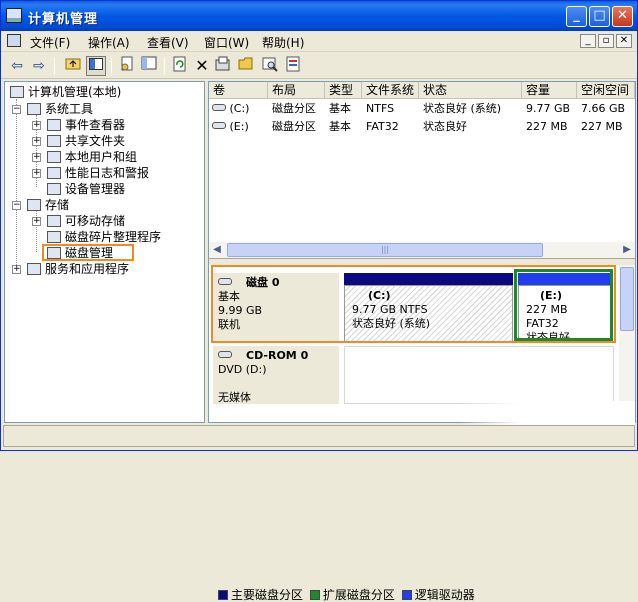  What do you see at coordinates (54, 237) in the screenshot?
I see `defrag-icon` at bounding box center [54, 237].